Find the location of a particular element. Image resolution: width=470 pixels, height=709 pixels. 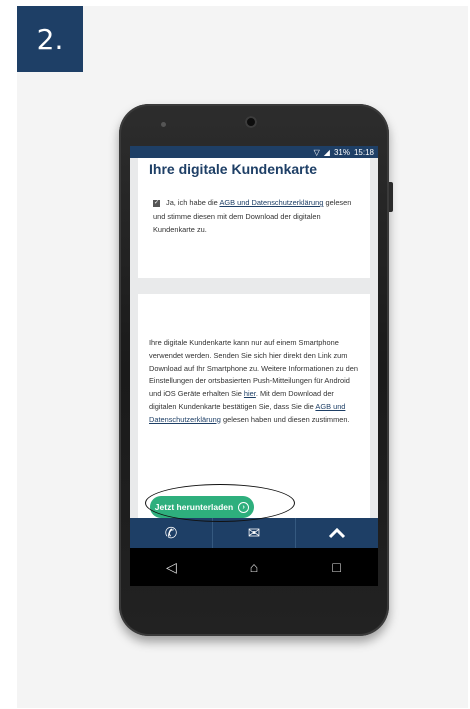

consent-prefix: Ja, ich habe die is located at coordinates (192, 202).